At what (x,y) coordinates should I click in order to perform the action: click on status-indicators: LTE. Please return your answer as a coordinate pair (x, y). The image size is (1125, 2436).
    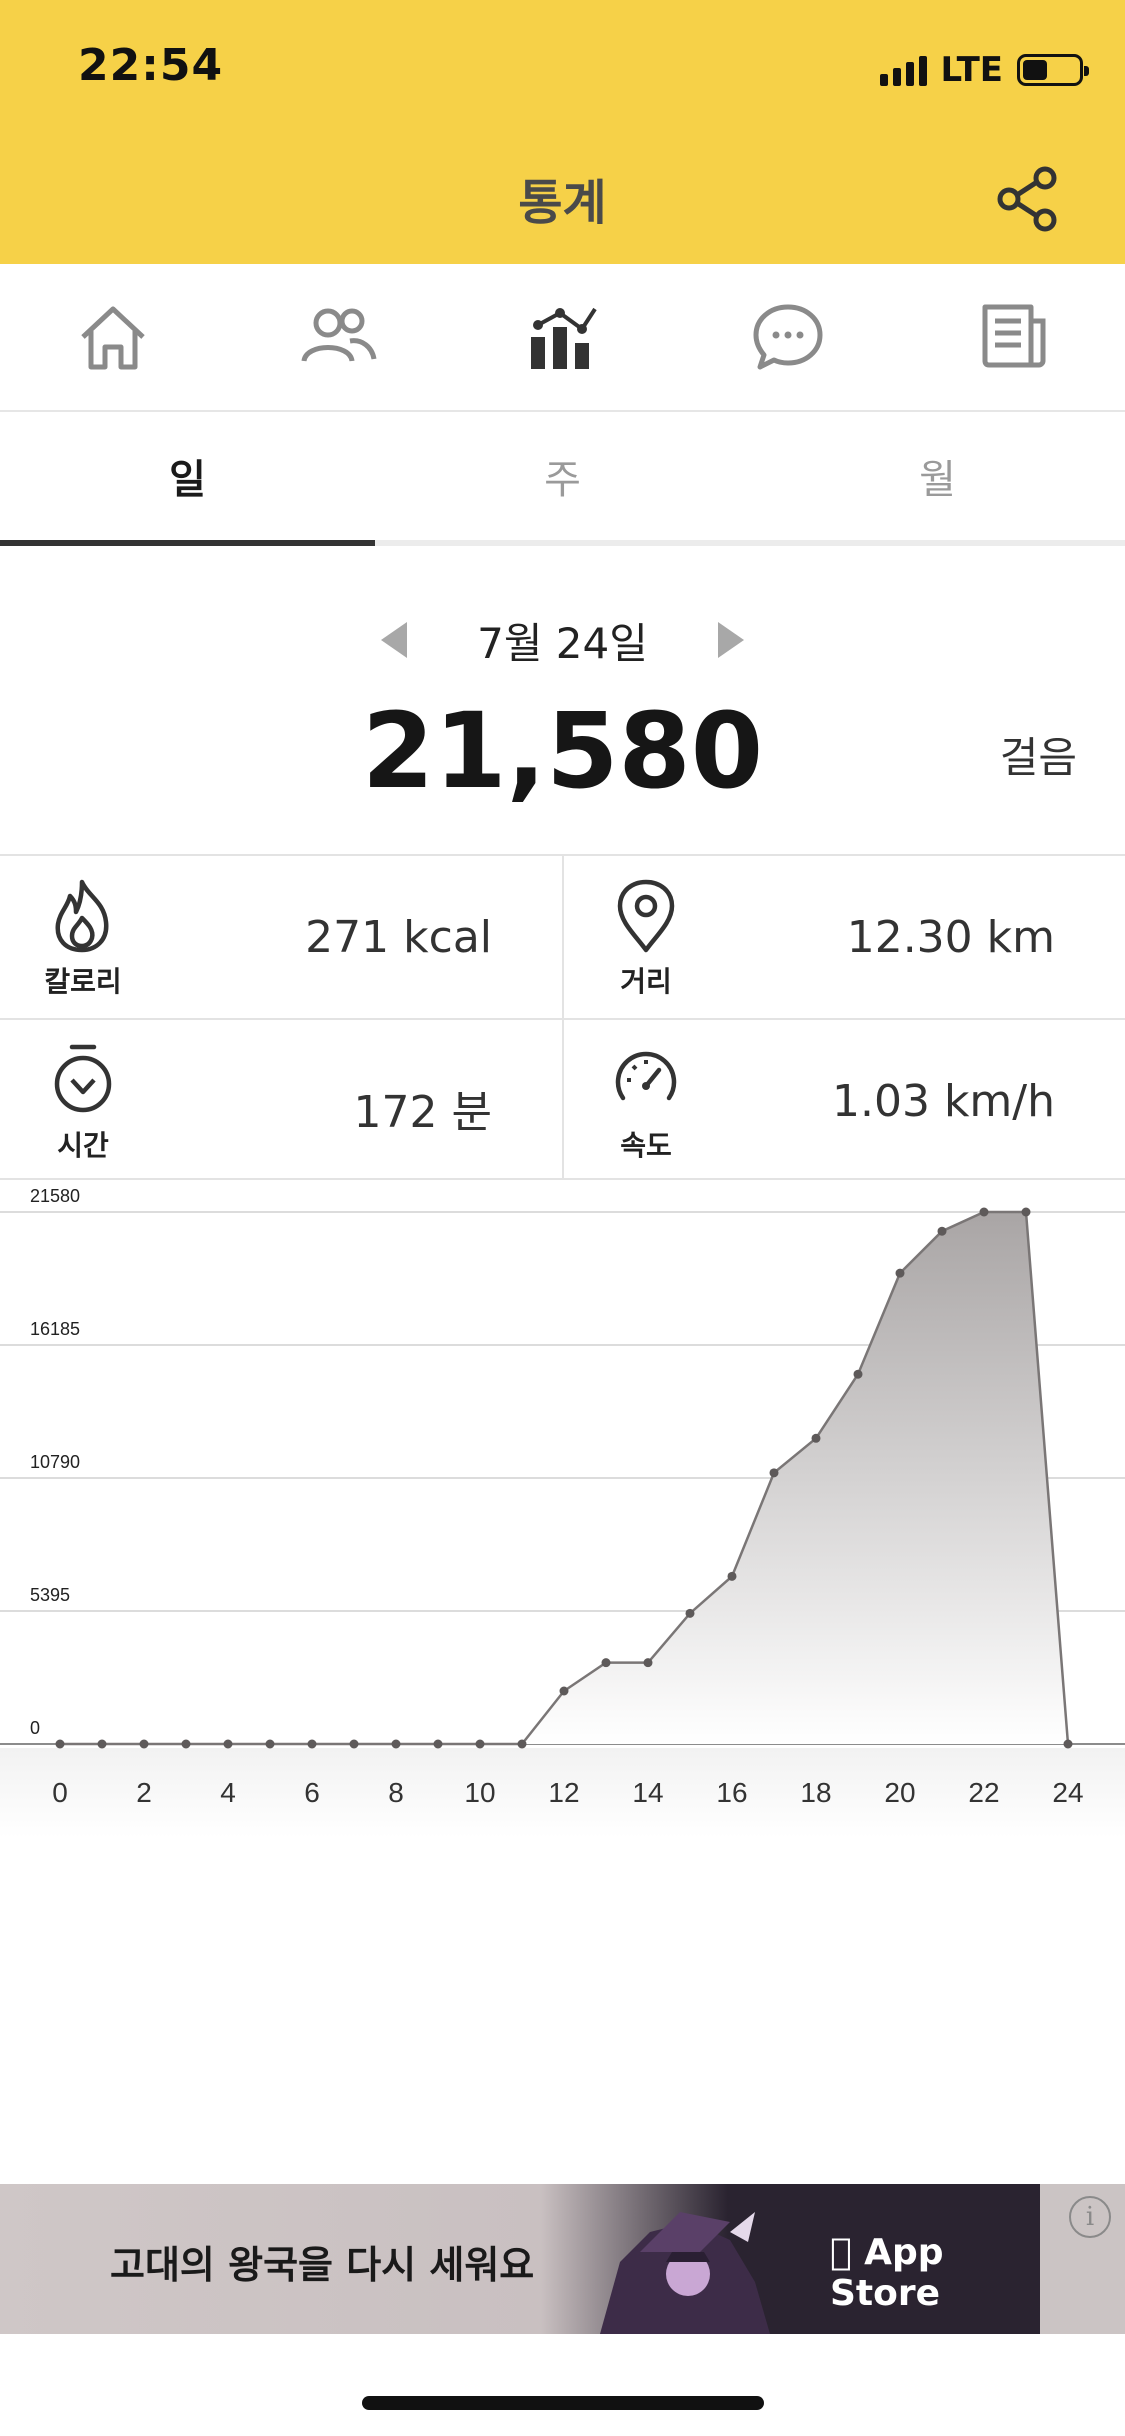
    Looking at the image, I should click on (984, 70).